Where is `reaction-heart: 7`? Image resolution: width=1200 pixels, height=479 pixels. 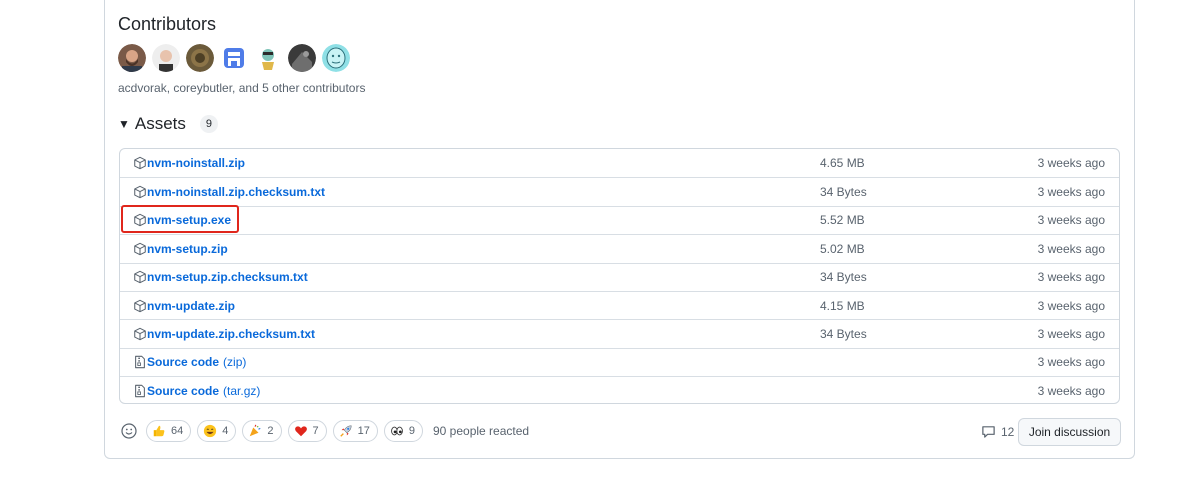 reaction-heart: 7 is located at coordinates (307, 431).